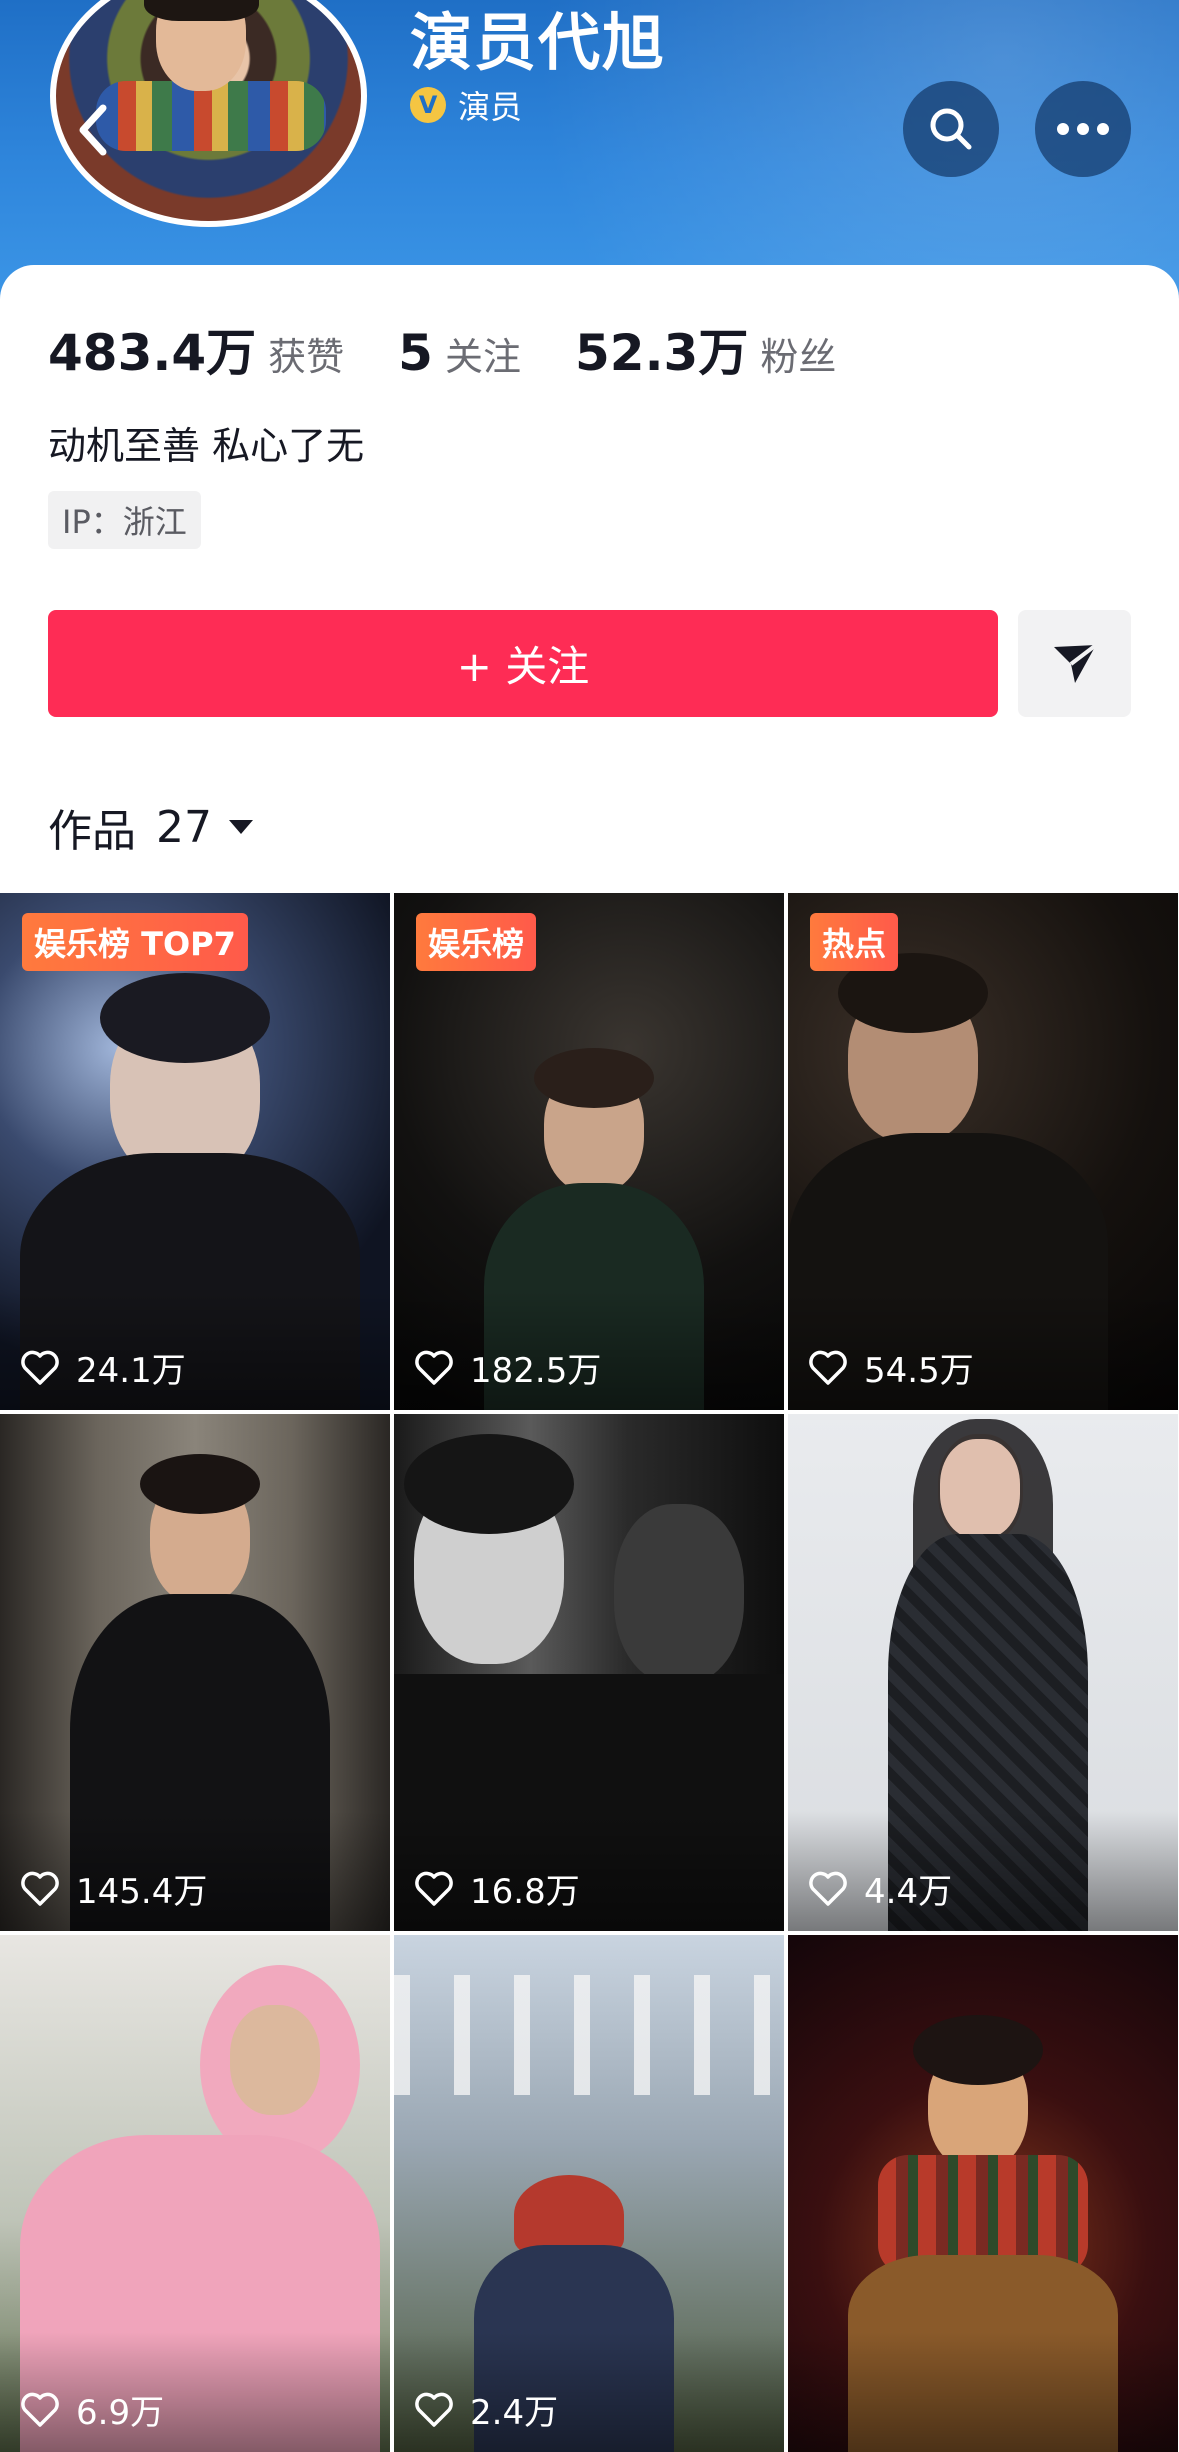 The height and width of the screenshot is (2452, 1179). What do you see at coordinates (569, 2215) in the screenshot?
I see `video-thumbnail-cap` at bounding box center [569, 2215].